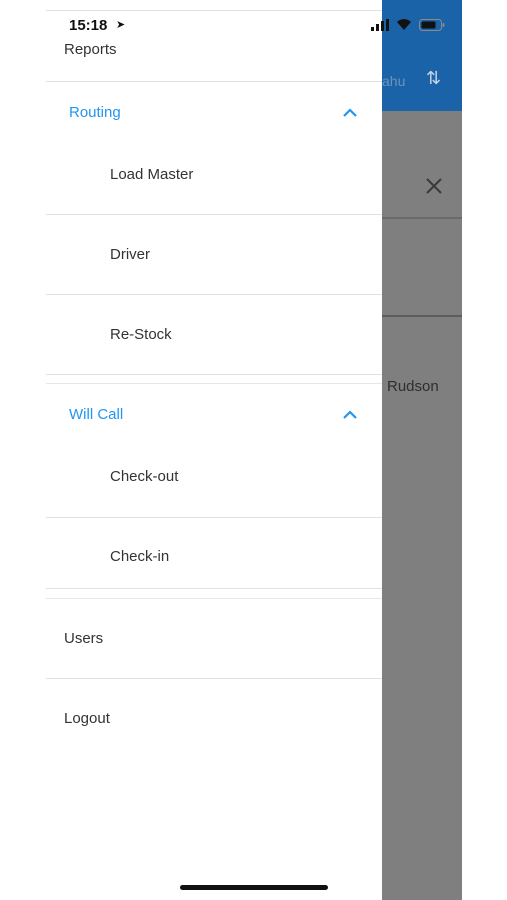 This screenshot has width=507, height=900. What do you see at coordinates (152, 174) in the screenshot?
I see `drawer-item-label: Load Master` at bounding box center [152, 174].